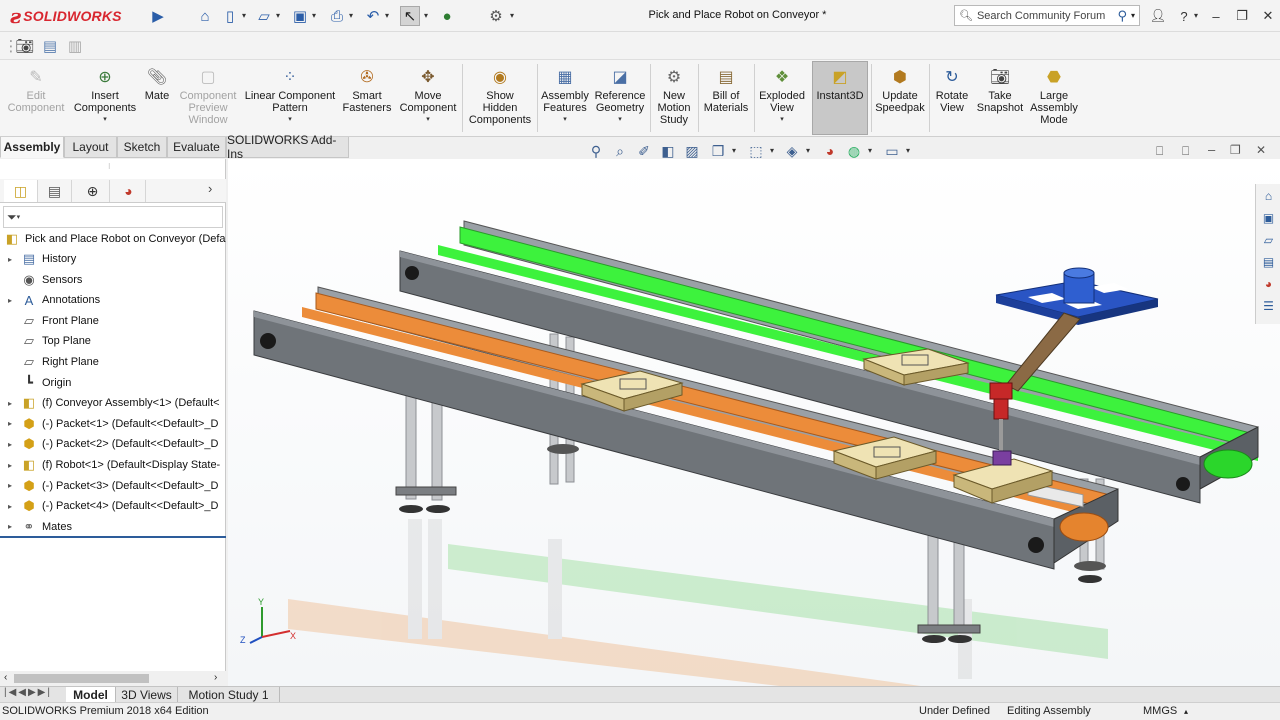 The image size is (1280, 720). Describe the element at coordinates (113, 259) in the screenshot. I see `tree-item: ▸ ▤ History` at that location.